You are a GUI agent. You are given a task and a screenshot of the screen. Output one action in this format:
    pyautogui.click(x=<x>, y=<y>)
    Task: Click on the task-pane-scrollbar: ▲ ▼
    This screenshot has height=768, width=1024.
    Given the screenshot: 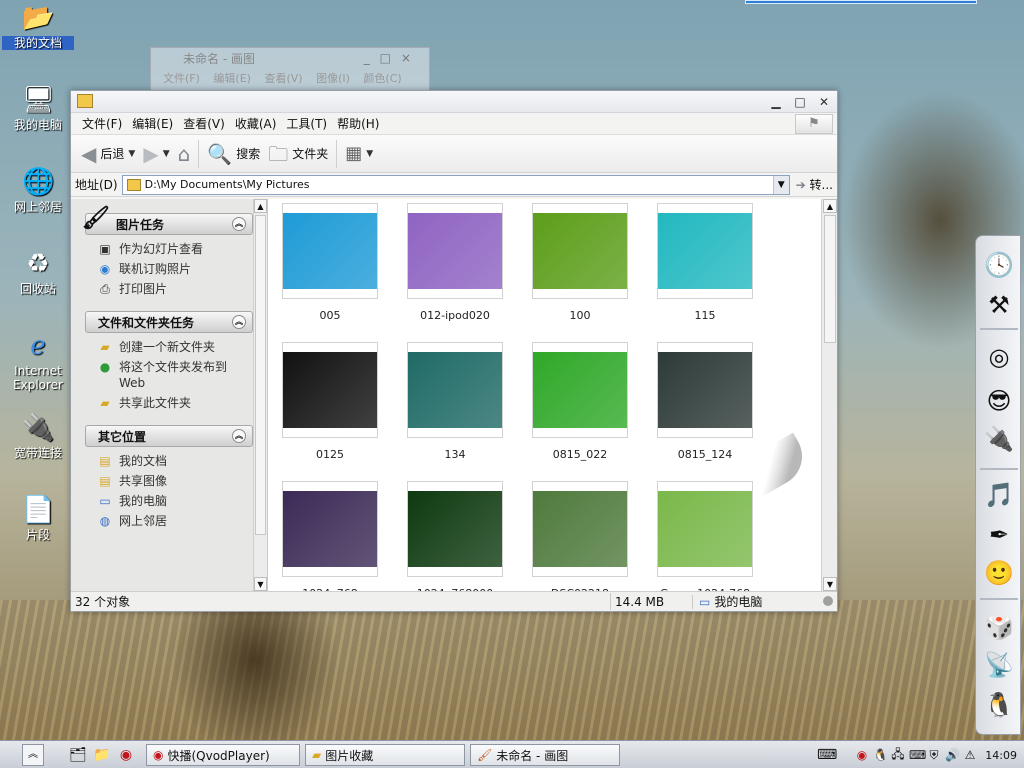 What is the action you would take?
    pyautogui.click(x=260, y=395)
    